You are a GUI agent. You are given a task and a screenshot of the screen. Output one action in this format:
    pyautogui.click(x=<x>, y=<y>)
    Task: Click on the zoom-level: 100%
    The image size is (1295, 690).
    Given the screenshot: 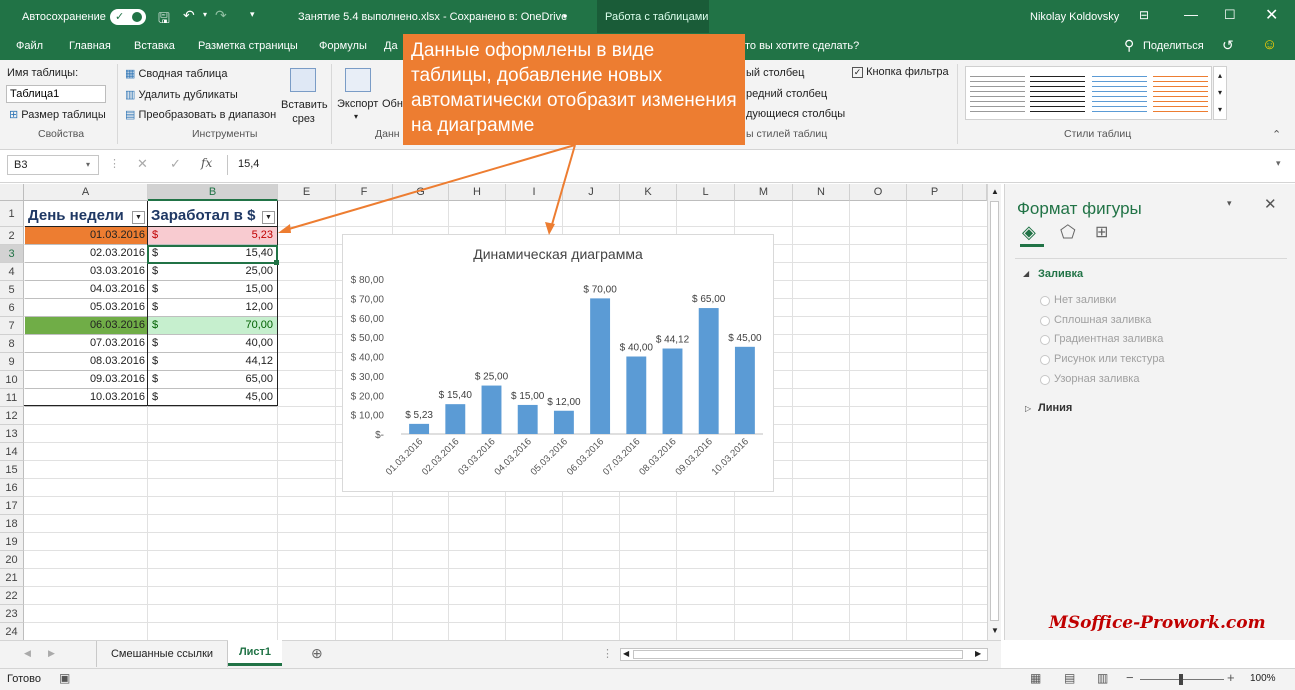 What is the action you would take?
    pyautogui.click(x=1263, y=678)
    